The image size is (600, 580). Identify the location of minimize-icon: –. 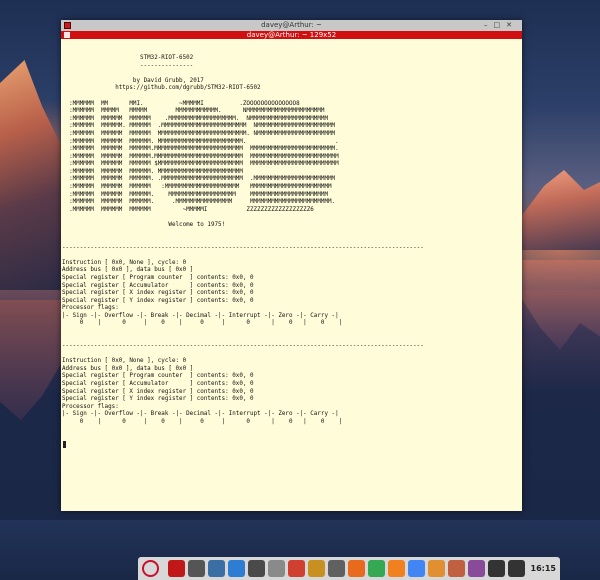
(489, 25).